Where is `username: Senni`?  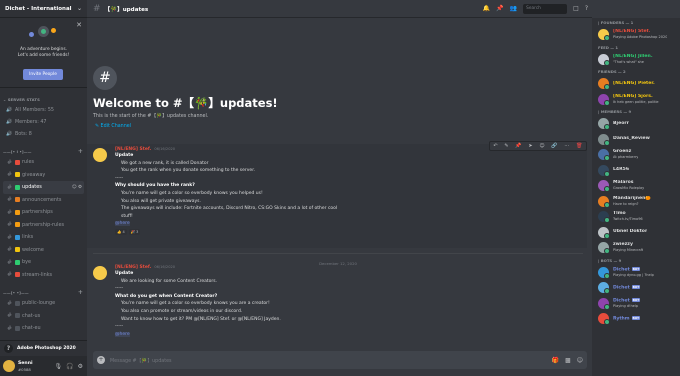 username: Senni is located at coordinates (25, 363).